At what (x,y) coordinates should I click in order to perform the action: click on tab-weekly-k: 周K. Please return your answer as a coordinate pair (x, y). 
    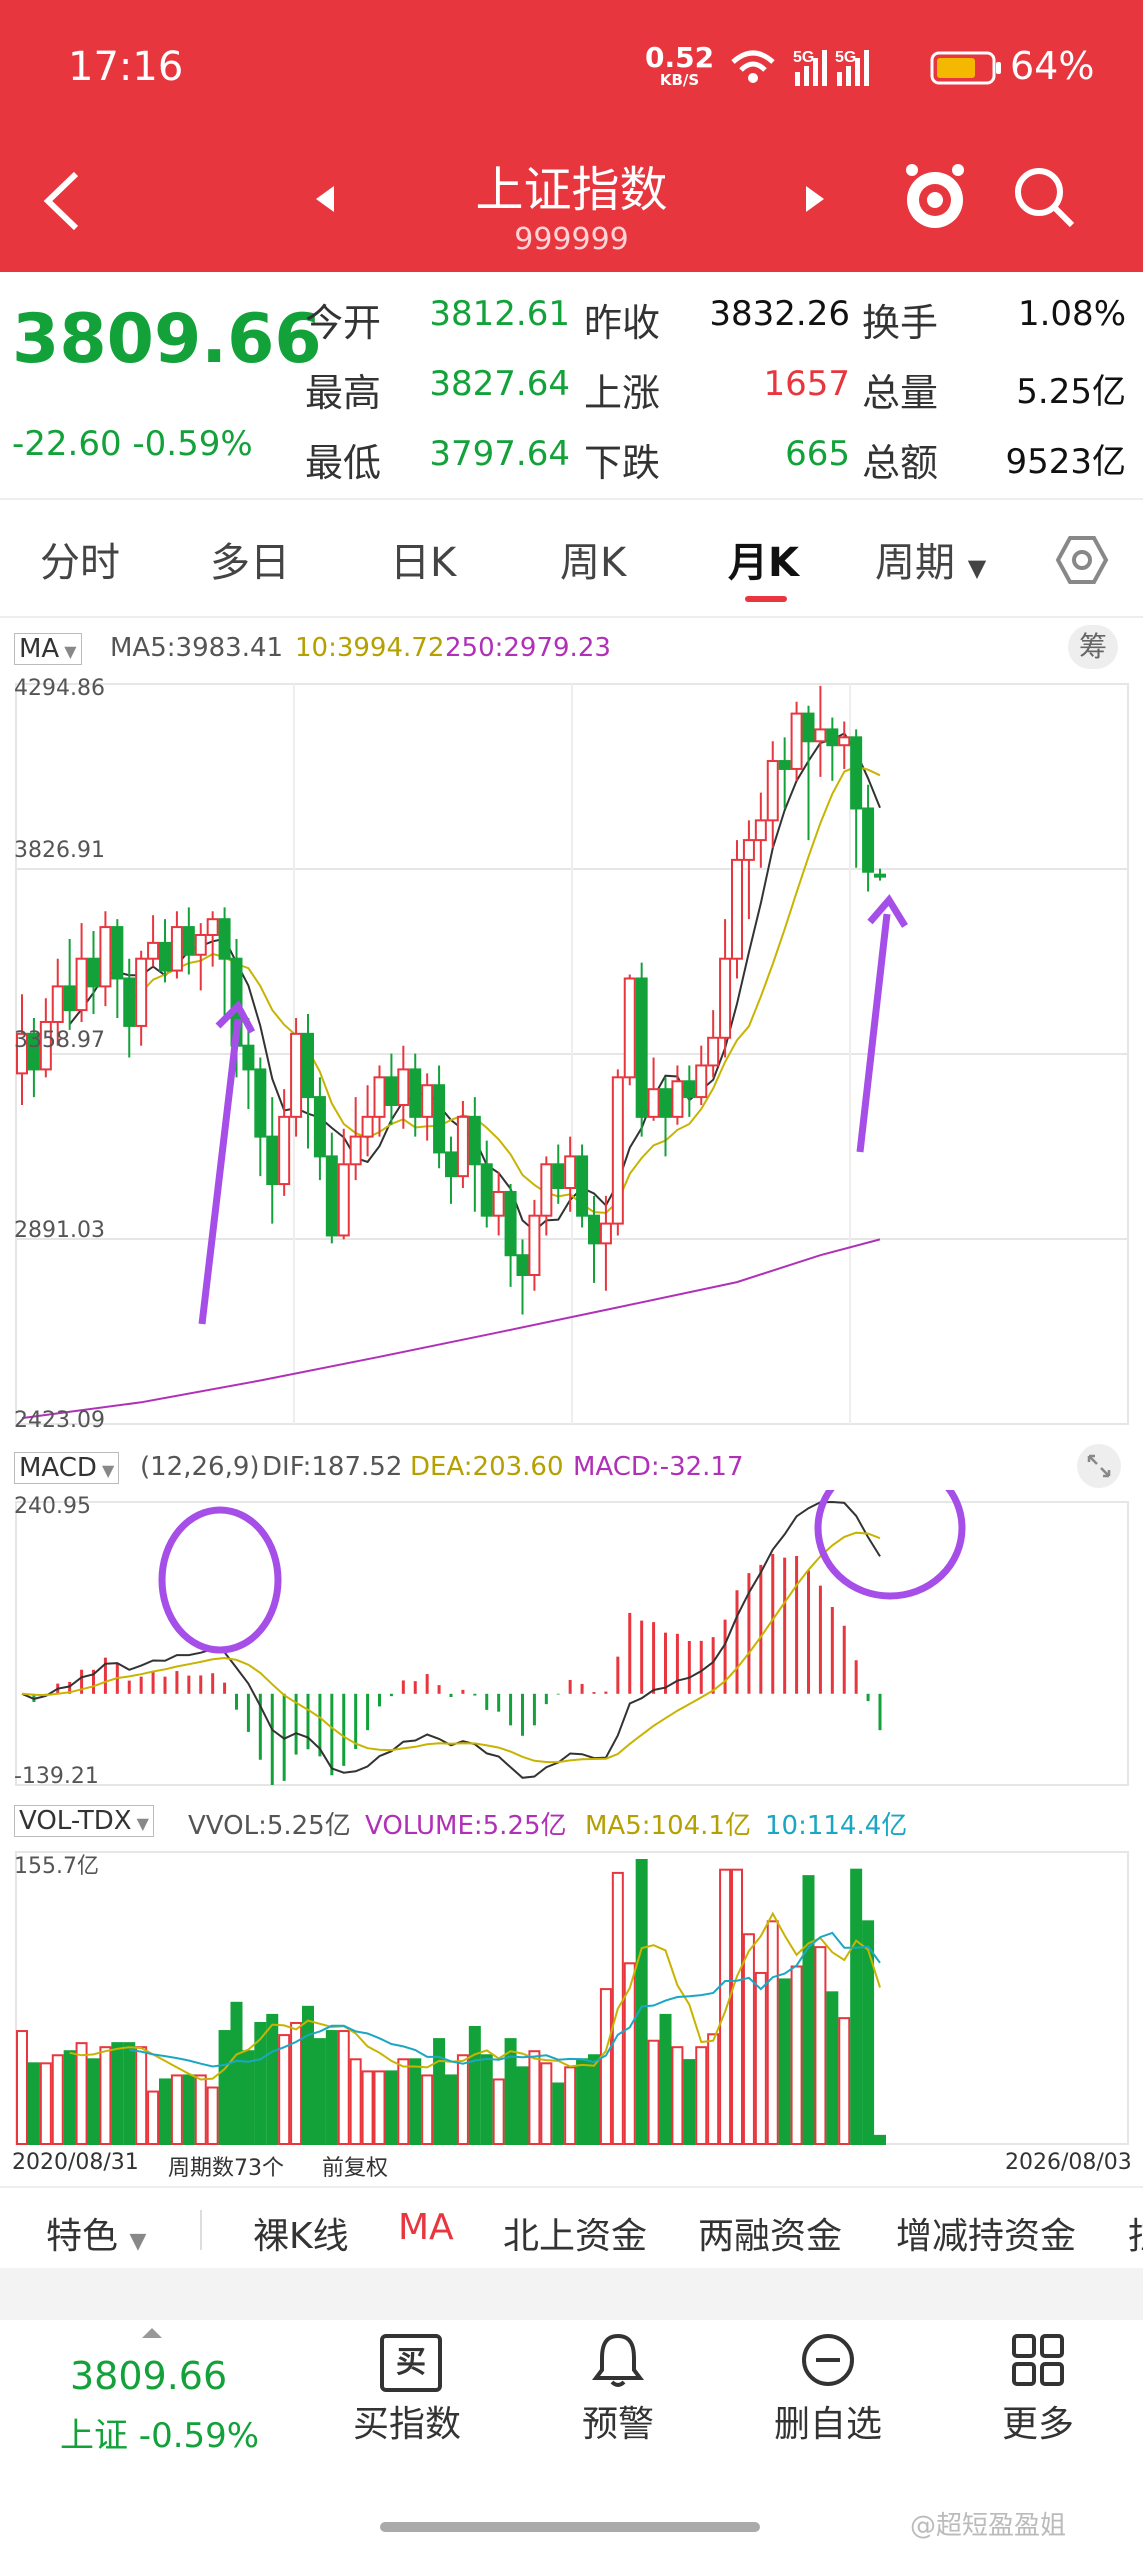
    Looking at the image, I should click on (593, 559).